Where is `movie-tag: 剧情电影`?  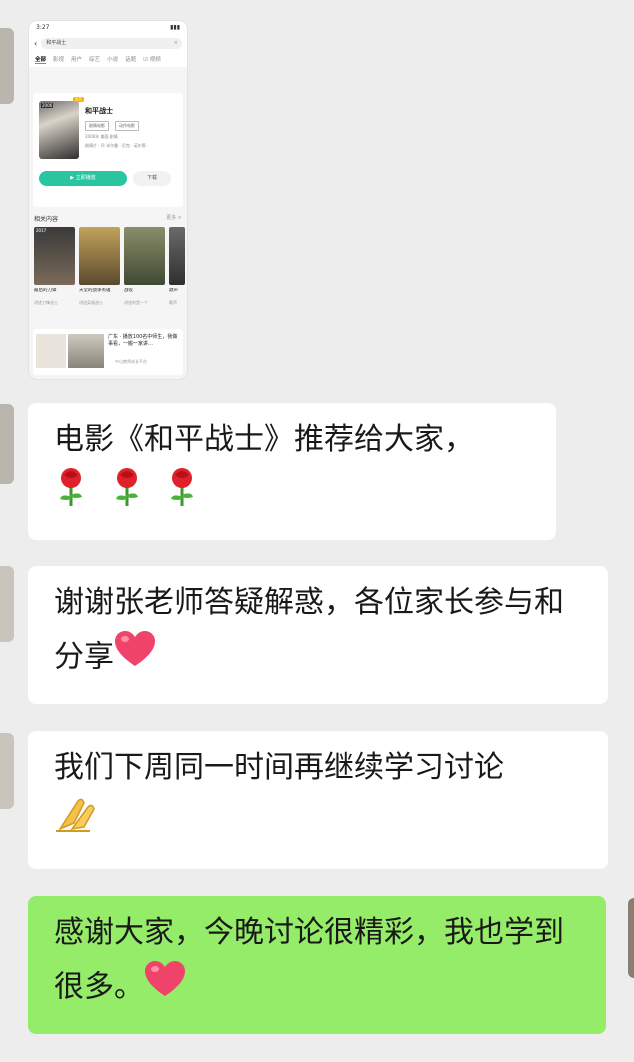 movie-tag: 剧情电影 is located at coordinates (97, 126).